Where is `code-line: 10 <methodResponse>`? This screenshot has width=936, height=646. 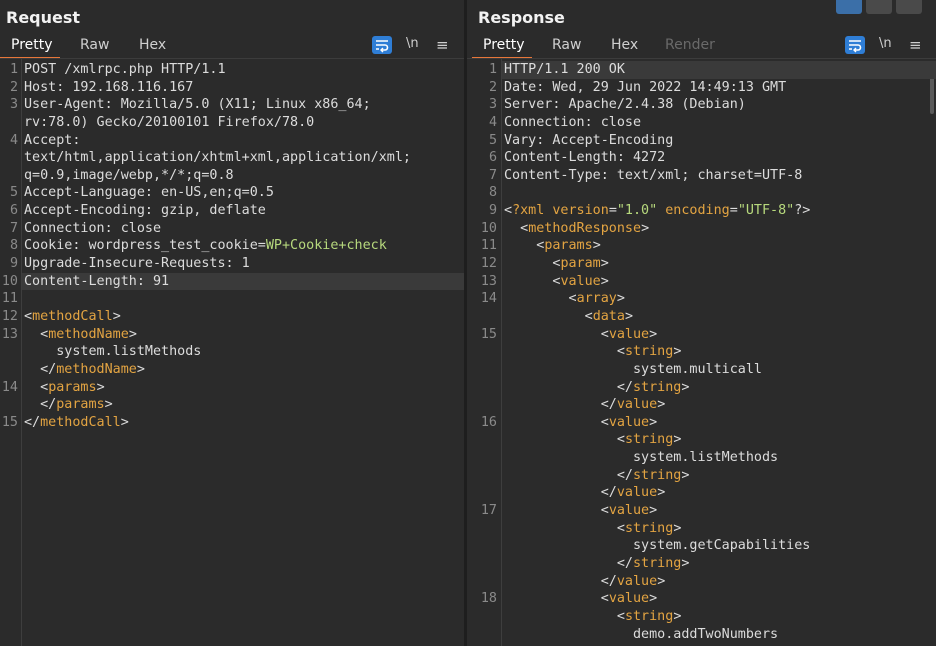 code-line: 10 <methodResponse> is located at coordinates (701, 229).